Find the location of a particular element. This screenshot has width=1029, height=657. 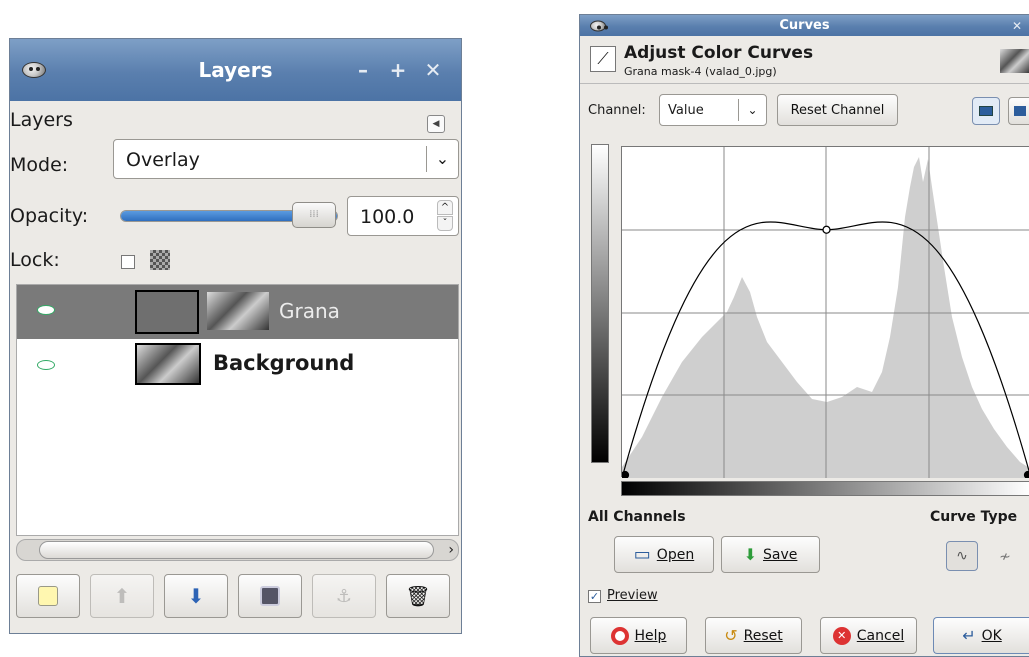

ok-button: ↵ OK is located at coordinates (981, 635).